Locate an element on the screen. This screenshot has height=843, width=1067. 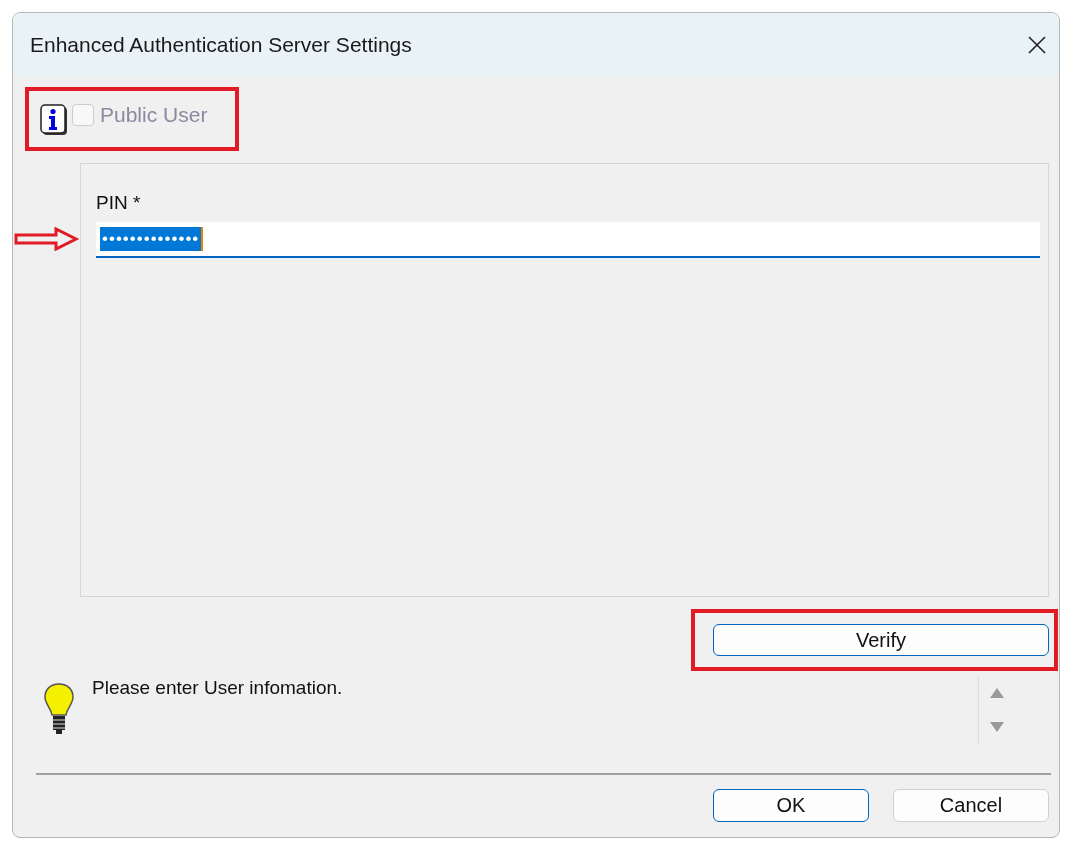
pin-field: •••••••••••••• is located at coordinates (568, 240).